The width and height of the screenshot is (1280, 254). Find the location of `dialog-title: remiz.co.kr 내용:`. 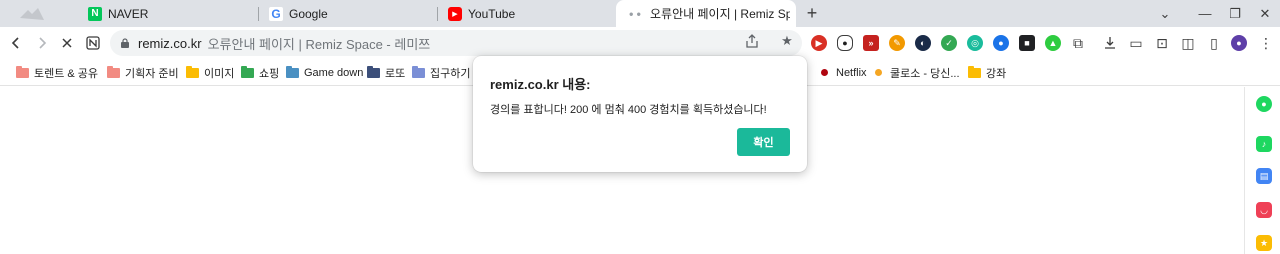

dialog-title: remiz.co.kr 내용: is located at coordinates (540, 84).